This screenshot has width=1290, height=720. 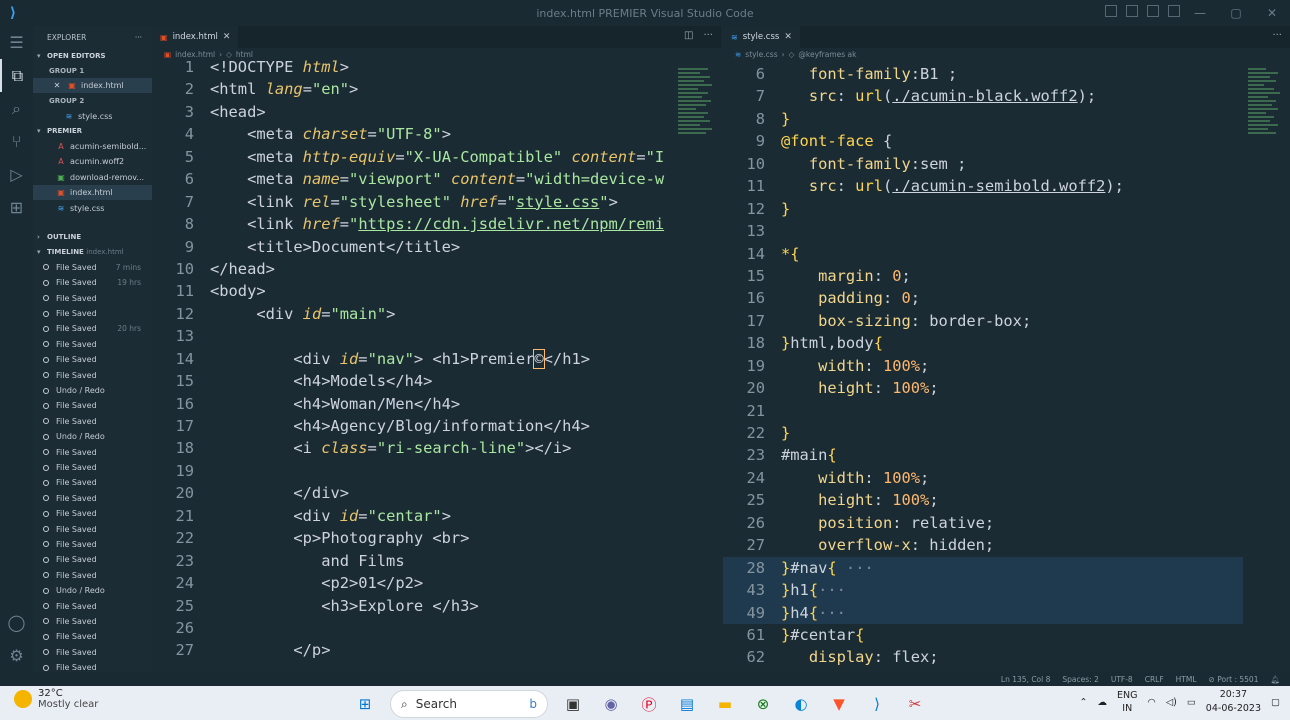 What do you see at coordinates (408, 67) in the screenshot?
I see `code-line: 1 <!DOCTYPE html>` at bounding box center [408, 67].